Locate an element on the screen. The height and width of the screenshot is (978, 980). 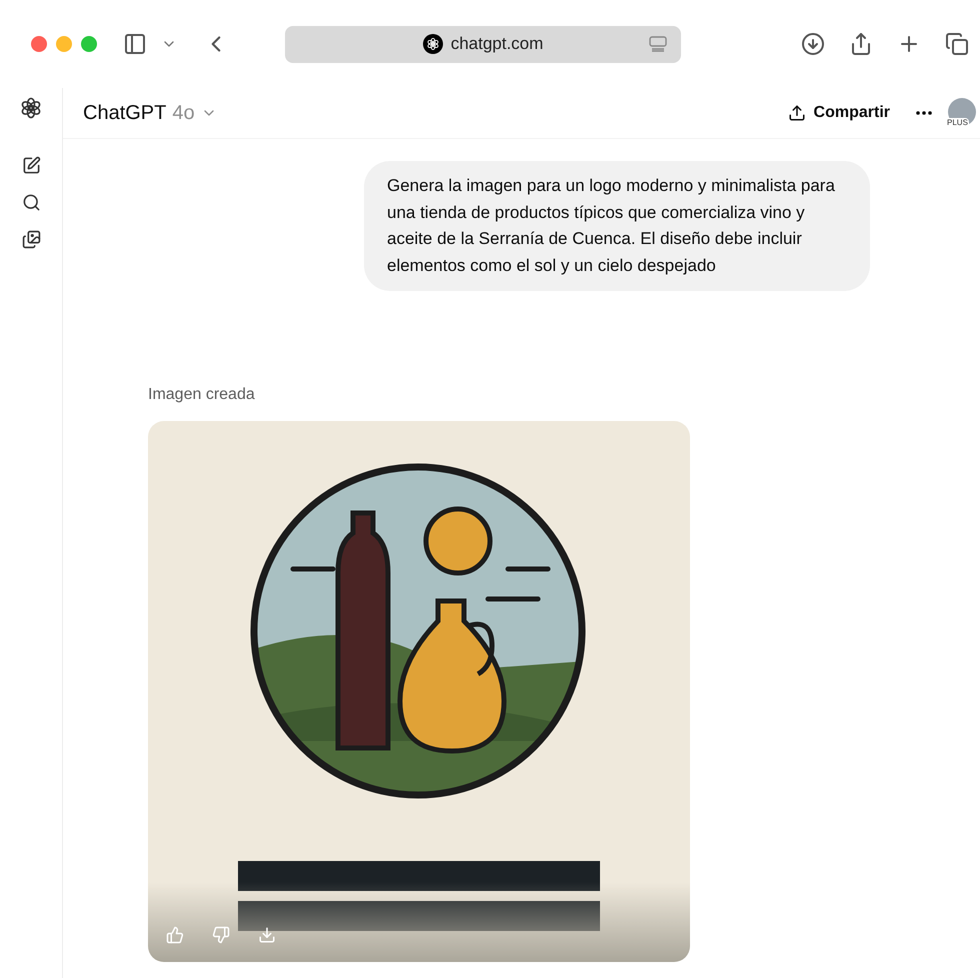
more-options-button is located at coordinates (924, 113).